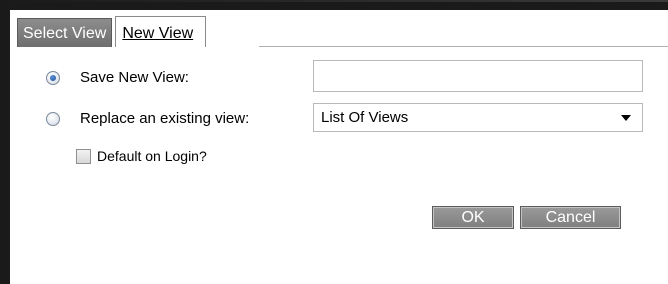 The width and height of the screenshot is (668, 284). What do you see at coordinates (473, 217) in the screenshot?
I see `ok-button: OK` at bounding box center [473, 217].